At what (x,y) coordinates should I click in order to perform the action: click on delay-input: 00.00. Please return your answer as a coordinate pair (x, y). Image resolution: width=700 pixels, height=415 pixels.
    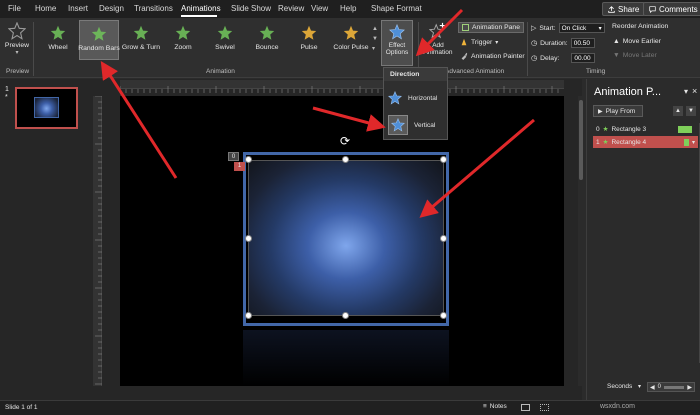
    Looking at the image, I should click on (583, 58).